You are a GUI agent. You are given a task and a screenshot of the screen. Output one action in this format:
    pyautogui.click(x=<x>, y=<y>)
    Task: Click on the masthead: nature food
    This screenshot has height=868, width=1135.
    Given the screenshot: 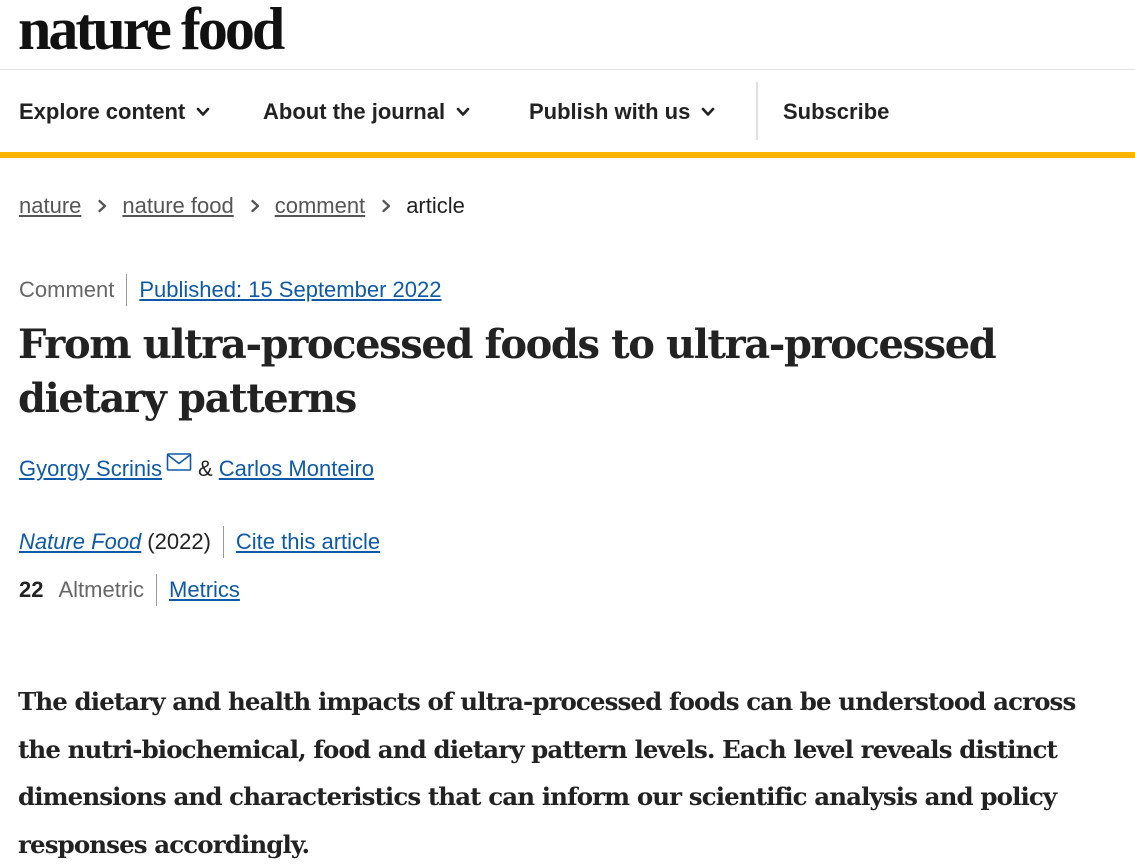 What is the action you would take?
    pyautogui.click(x=567, y=35)
    